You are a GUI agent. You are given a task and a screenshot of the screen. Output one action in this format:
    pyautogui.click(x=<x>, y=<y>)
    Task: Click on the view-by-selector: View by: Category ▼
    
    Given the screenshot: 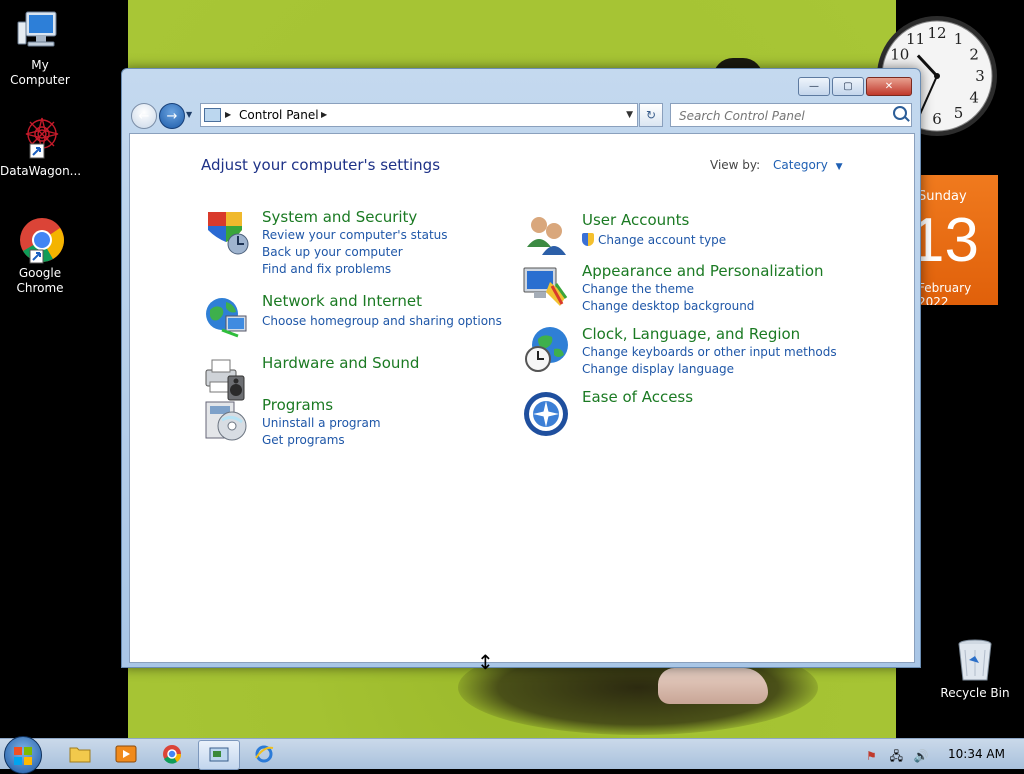 What is the action you would take?
    pyautogui.click(x=776, y=165)
    